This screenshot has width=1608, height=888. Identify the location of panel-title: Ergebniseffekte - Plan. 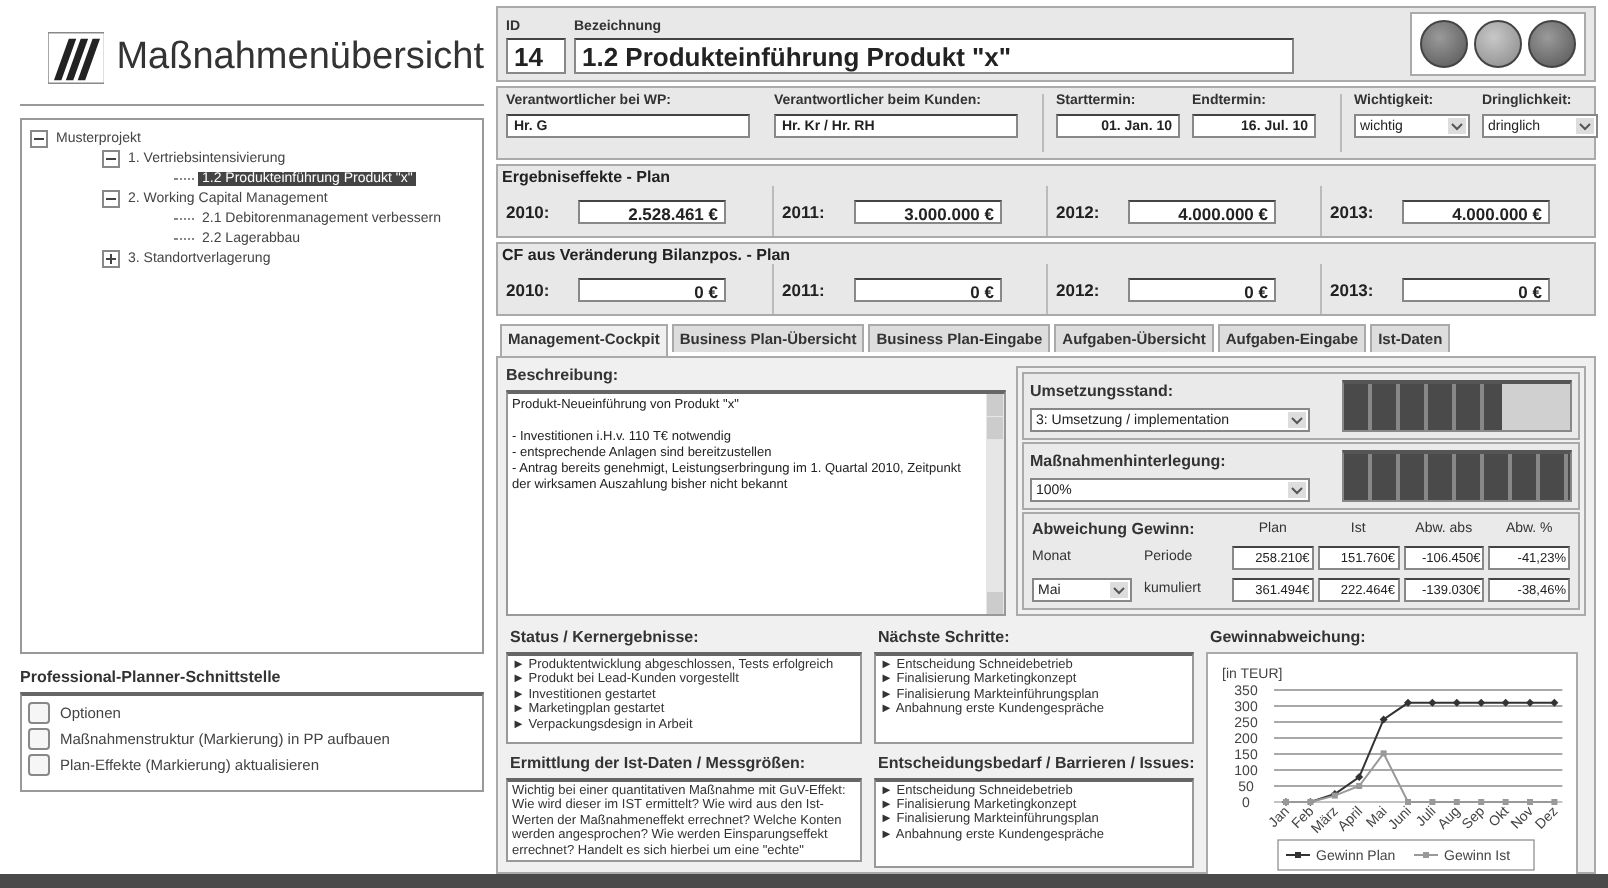
(586, 177).